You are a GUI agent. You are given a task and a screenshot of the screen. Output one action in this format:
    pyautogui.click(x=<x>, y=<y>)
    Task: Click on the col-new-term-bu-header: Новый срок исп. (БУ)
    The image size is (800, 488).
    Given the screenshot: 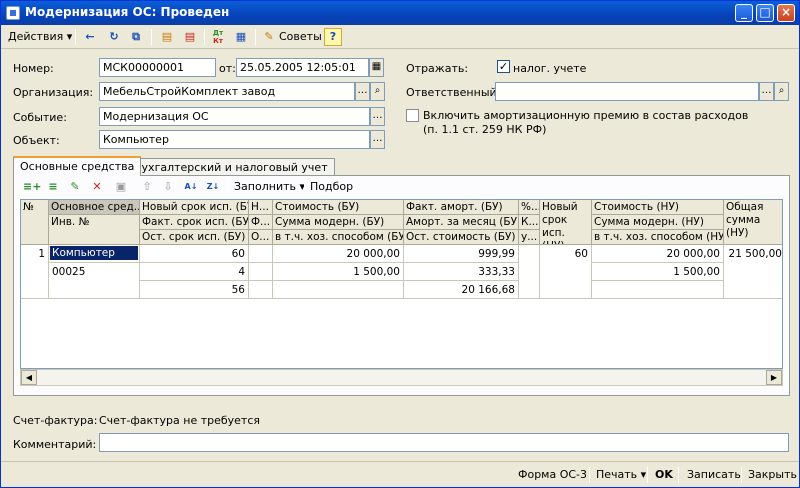 What is the action you would take?
    pyautogui.click(x=194, y=207)
    